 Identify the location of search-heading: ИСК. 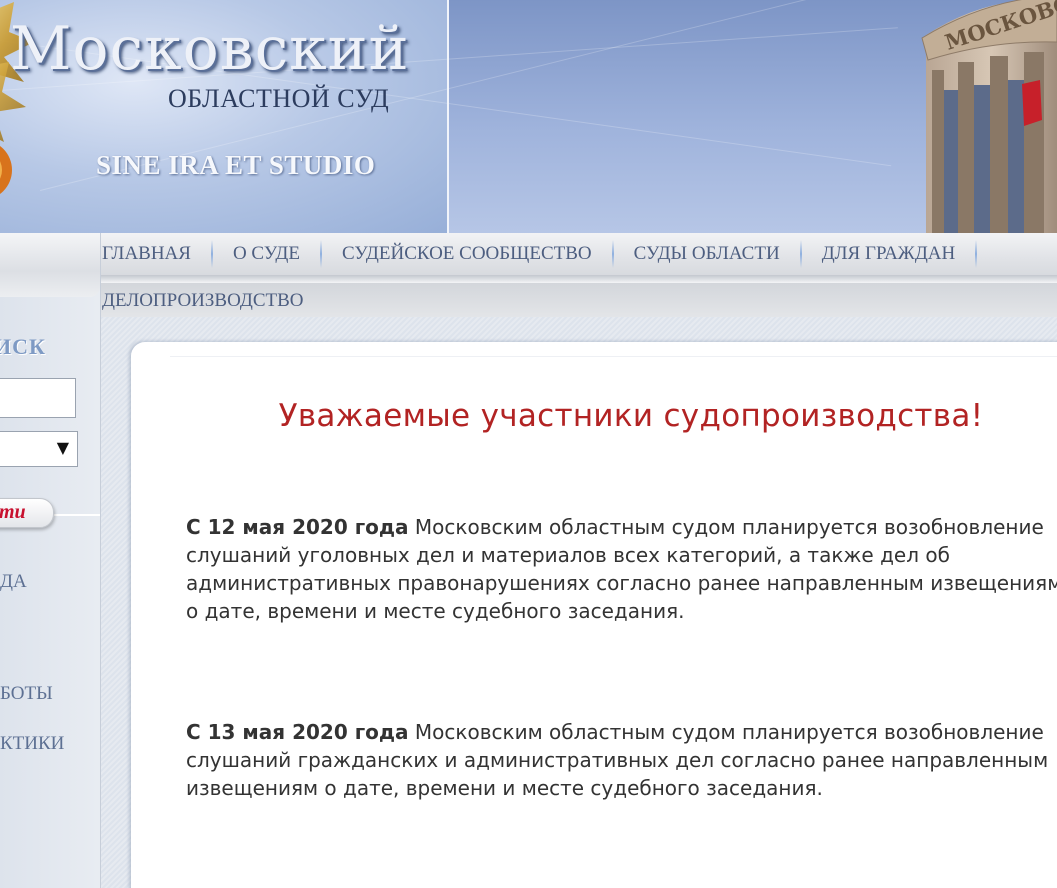
(23, 346).